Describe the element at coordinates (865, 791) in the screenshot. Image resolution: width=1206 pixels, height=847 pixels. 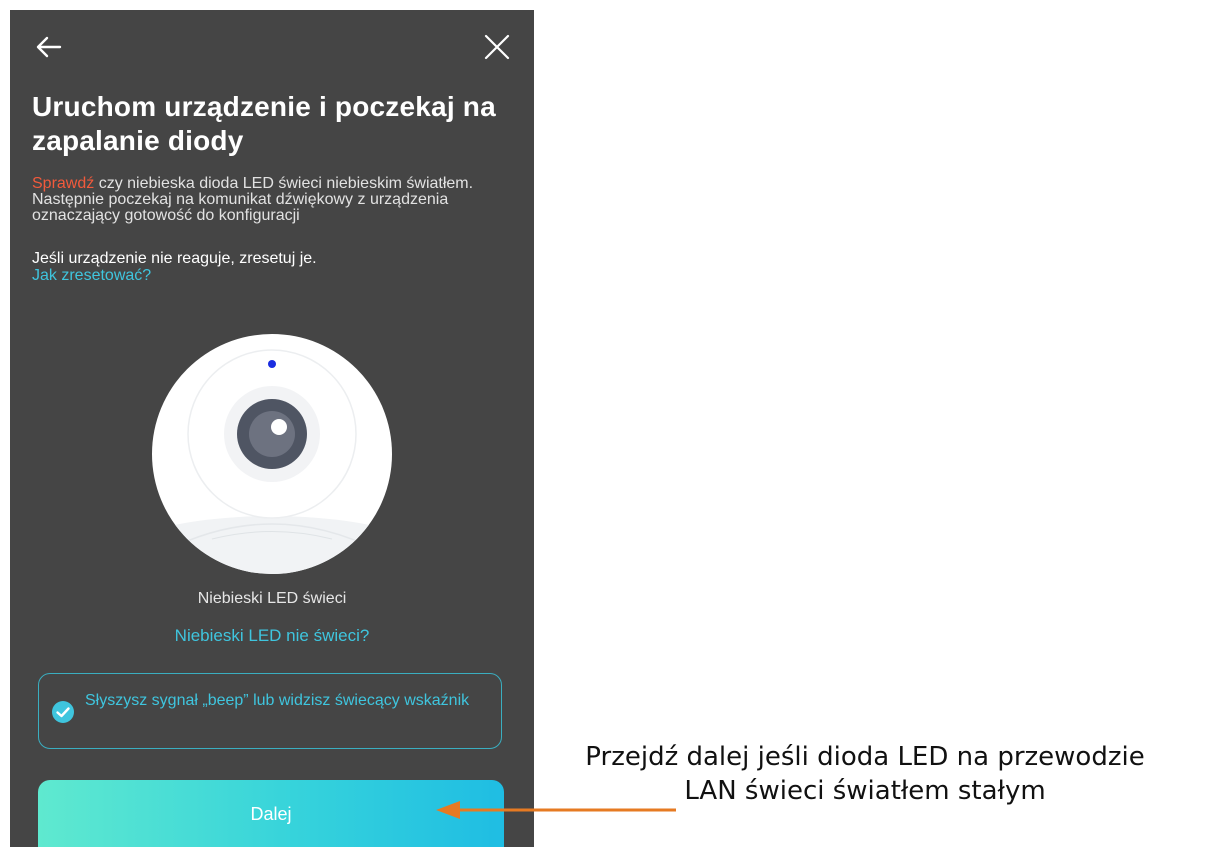
I see `annotation-line-2: LAN świeci światłem stałym` at that location.